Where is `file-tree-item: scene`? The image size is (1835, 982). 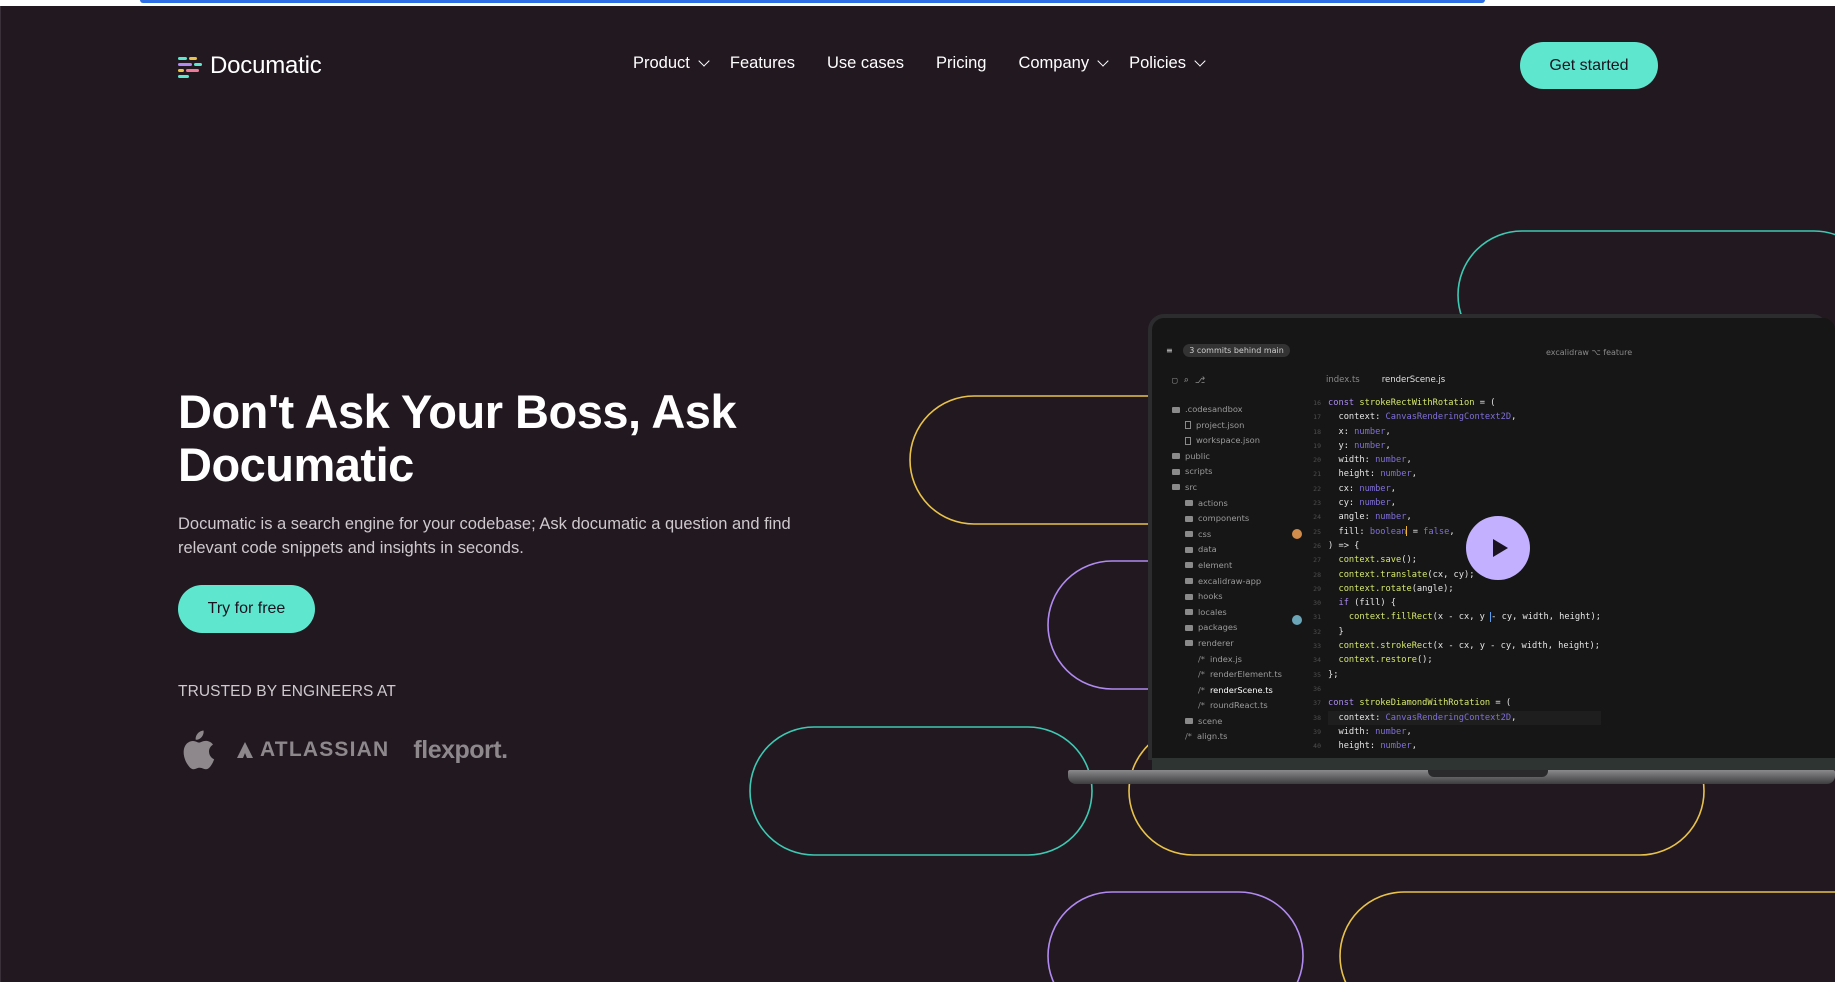
file-tree-item: scene is located at coordinates (1247, 722).